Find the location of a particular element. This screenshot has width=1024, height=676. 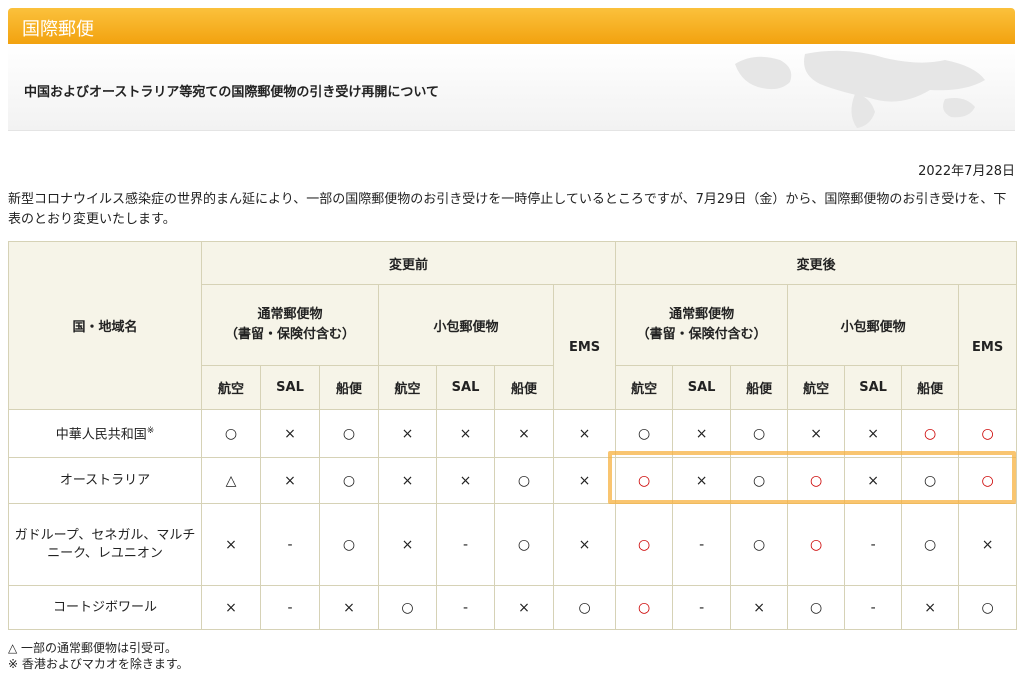

after-parcel-header: 小包郵便物 is located at coordinates (873, 325).